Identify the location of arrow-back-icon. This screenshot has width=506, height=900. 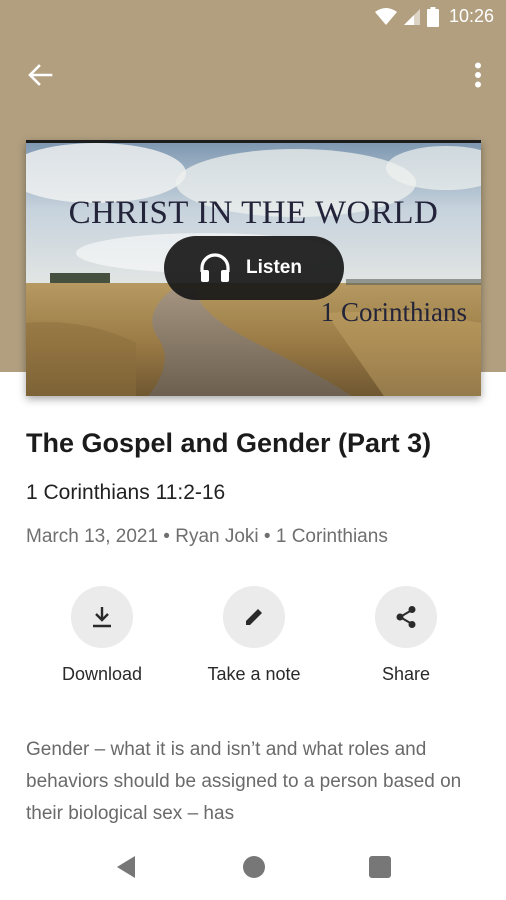
(40, 75).